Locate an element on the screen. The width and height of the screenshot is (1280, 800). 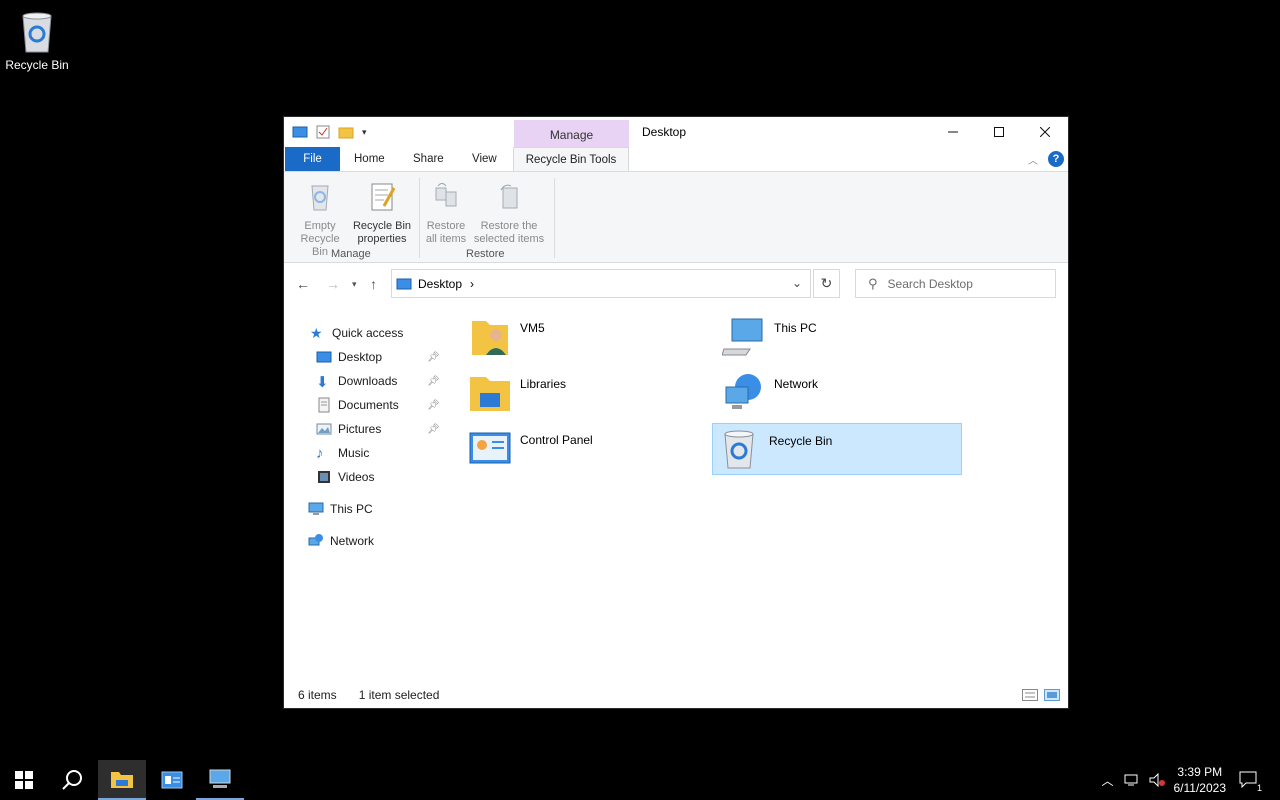
file-item-control-panel: Control Panel is located at coordinates (589, 449).